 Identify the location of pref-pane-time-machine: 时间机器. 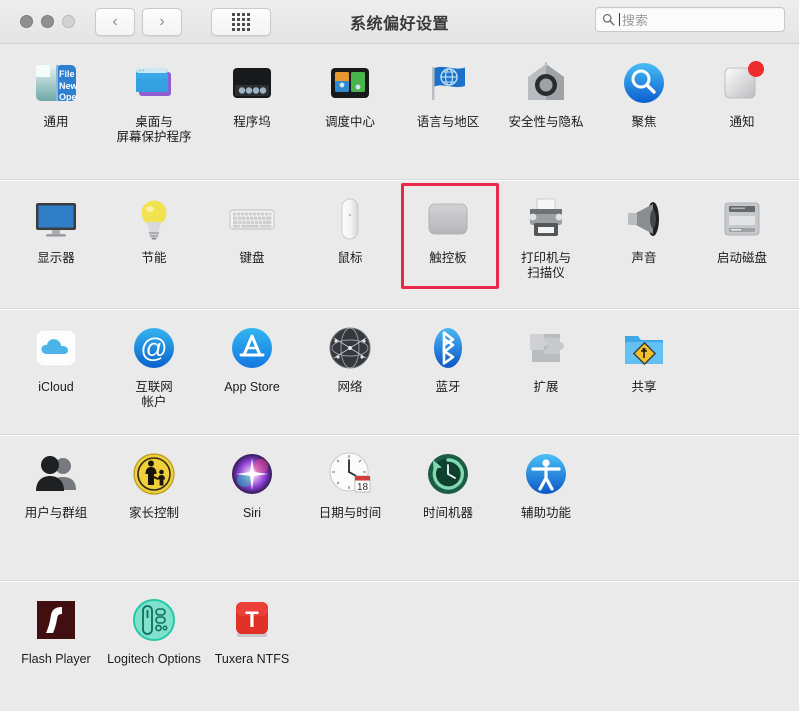
(448, 480).